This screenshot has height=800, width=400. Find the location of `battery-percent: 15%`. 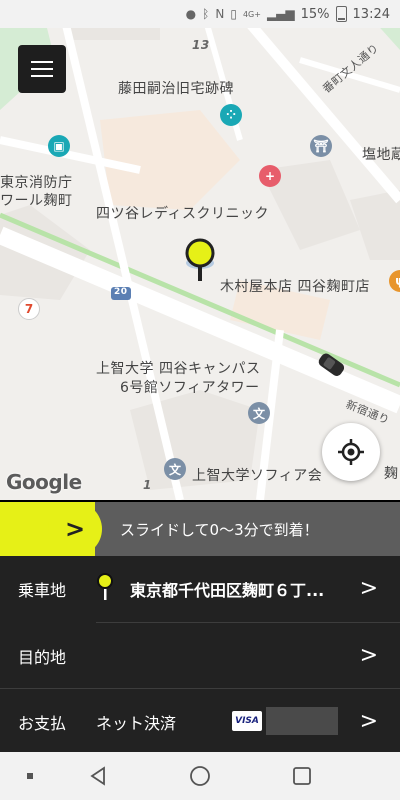

battery-percent: 15% is located at coordinates (315, 14).